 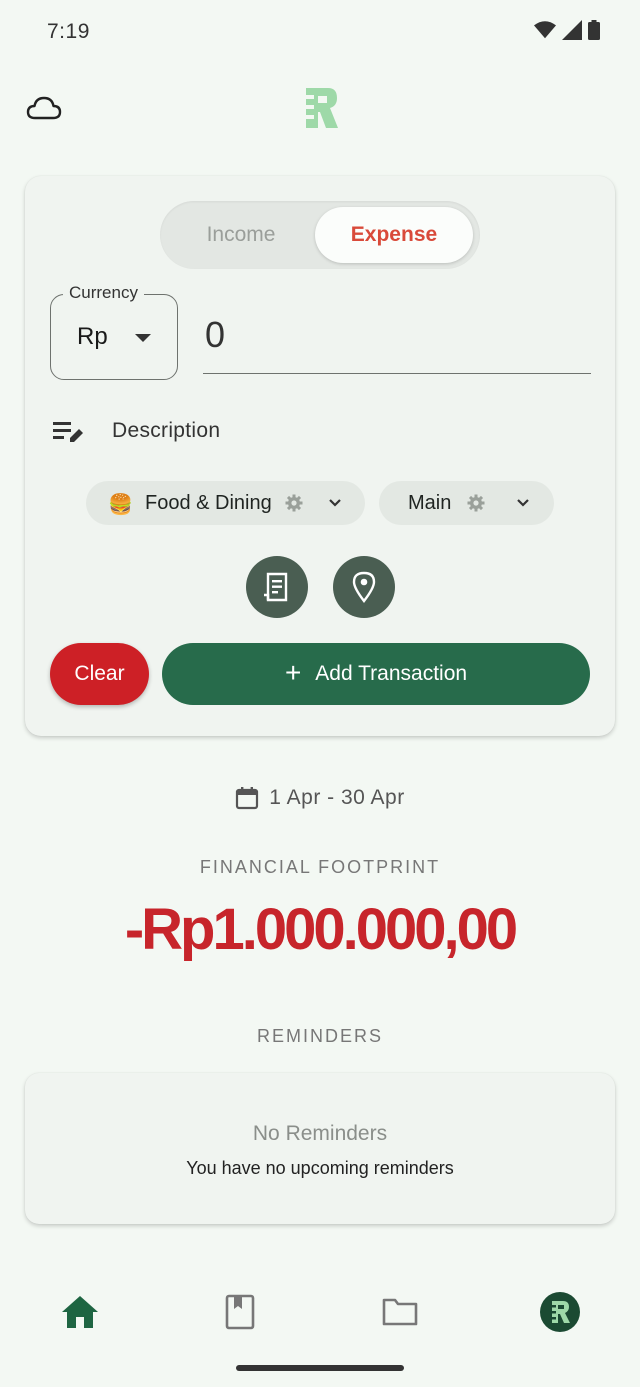 What do you see at coordinates (337, 797) in the screenshot?
I see `date-range-text: 1 Apr - 30 Apr` at bounding box center [337, 797].